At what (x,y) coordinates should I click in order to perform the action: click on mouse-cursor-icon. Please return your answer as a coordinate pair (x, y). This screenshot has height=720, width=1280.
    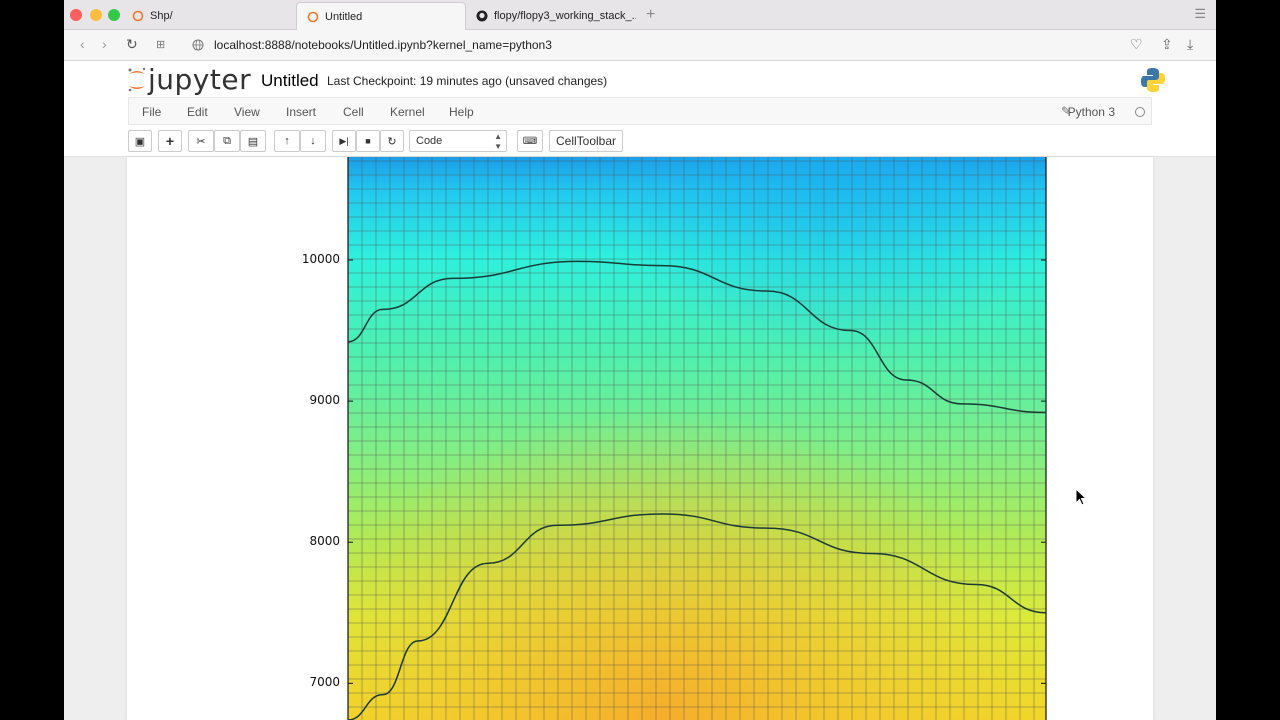
    Looking at the image, I should click on (1081, 497).